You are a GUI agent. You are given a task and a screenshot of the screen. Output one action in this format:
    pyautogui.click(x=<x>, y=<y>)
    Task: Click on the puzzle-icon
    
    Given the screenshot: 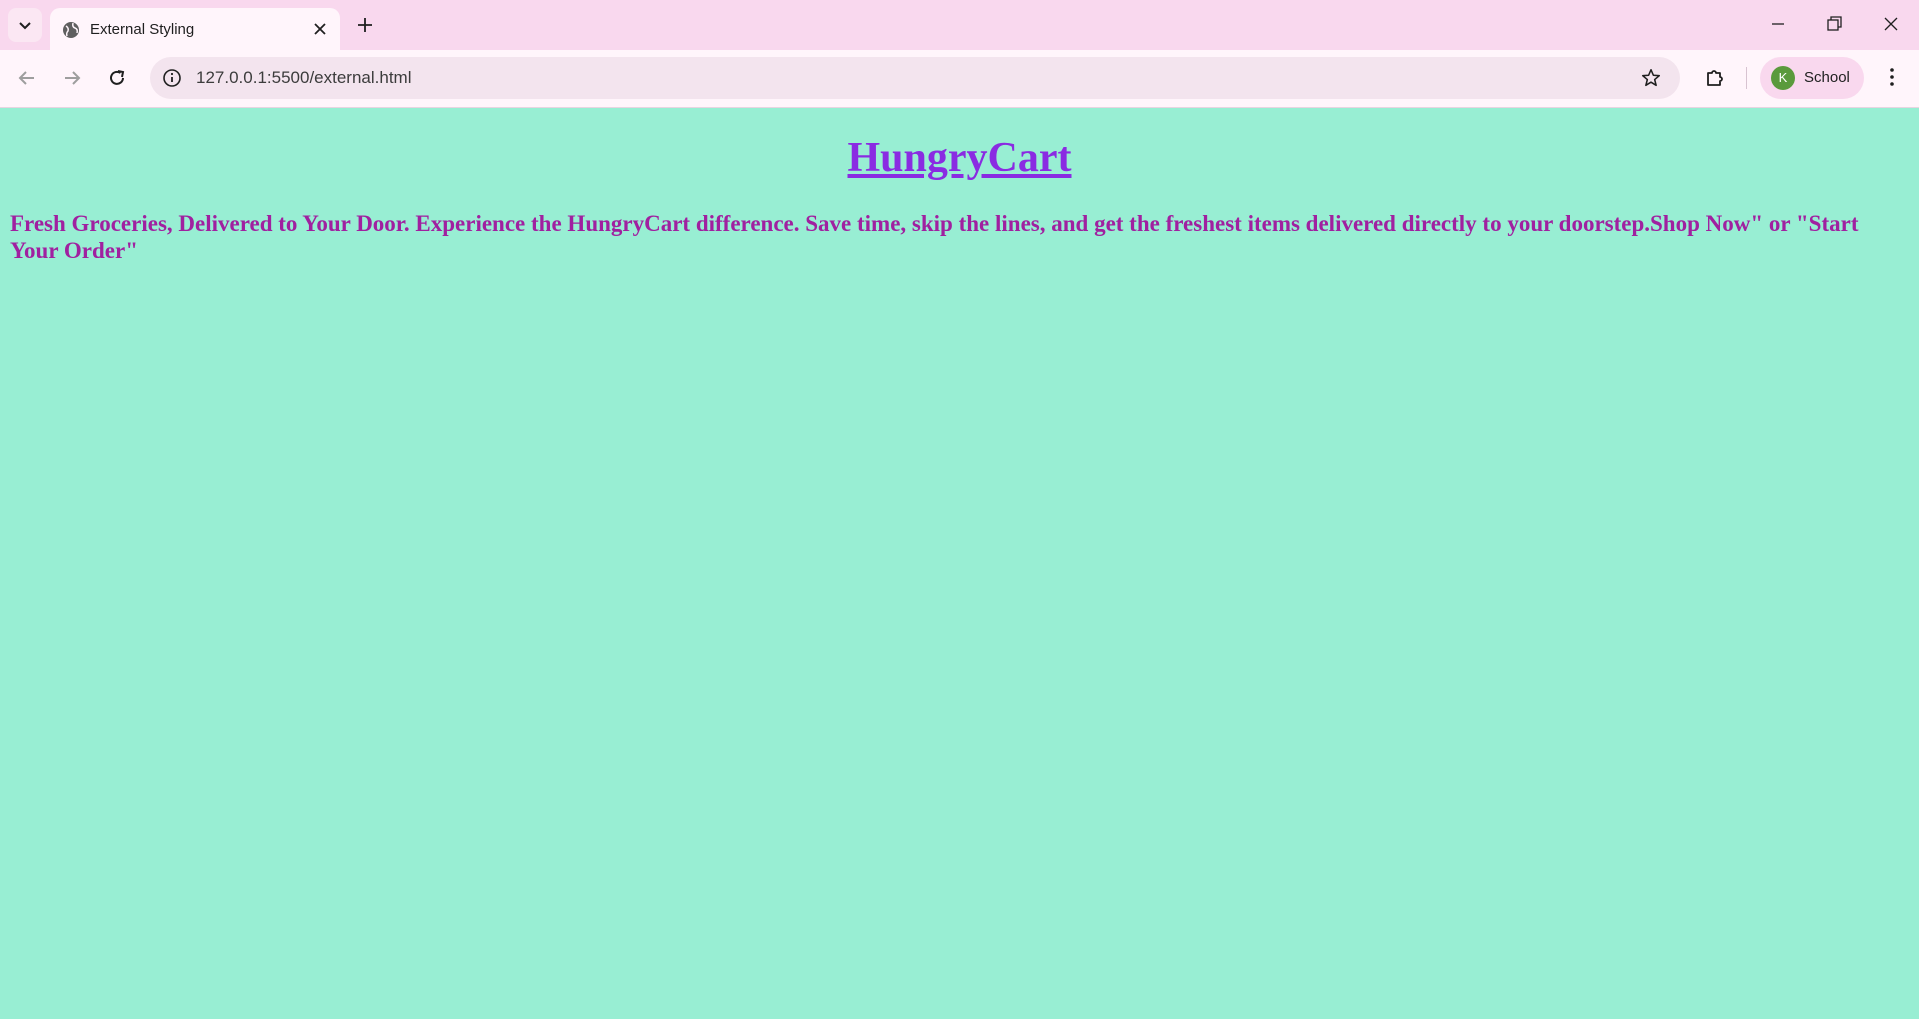 What is the action you would take?
    pyautogui.click(x=1715, y=77)
    